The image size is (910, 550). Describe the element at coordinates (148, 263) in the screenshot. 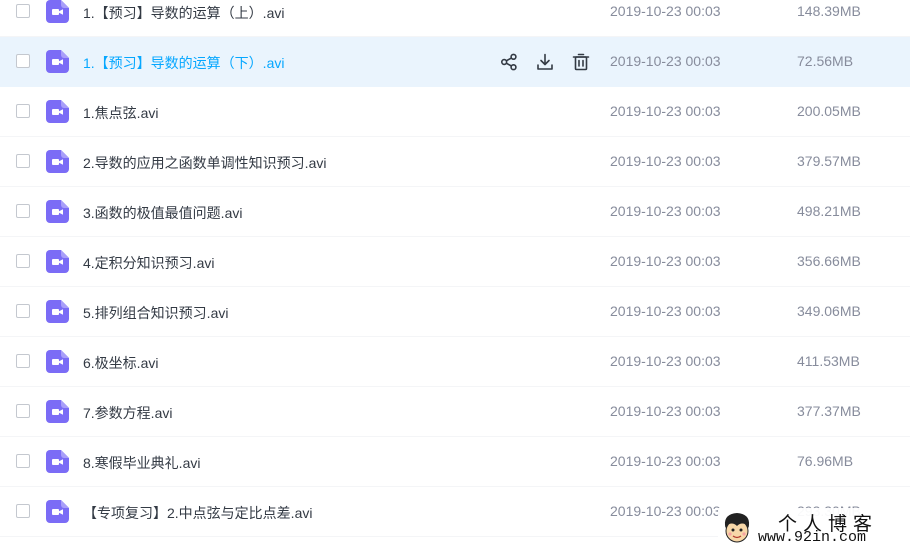

I see `file-name: 4.定积分知识预习.avi` at that location.